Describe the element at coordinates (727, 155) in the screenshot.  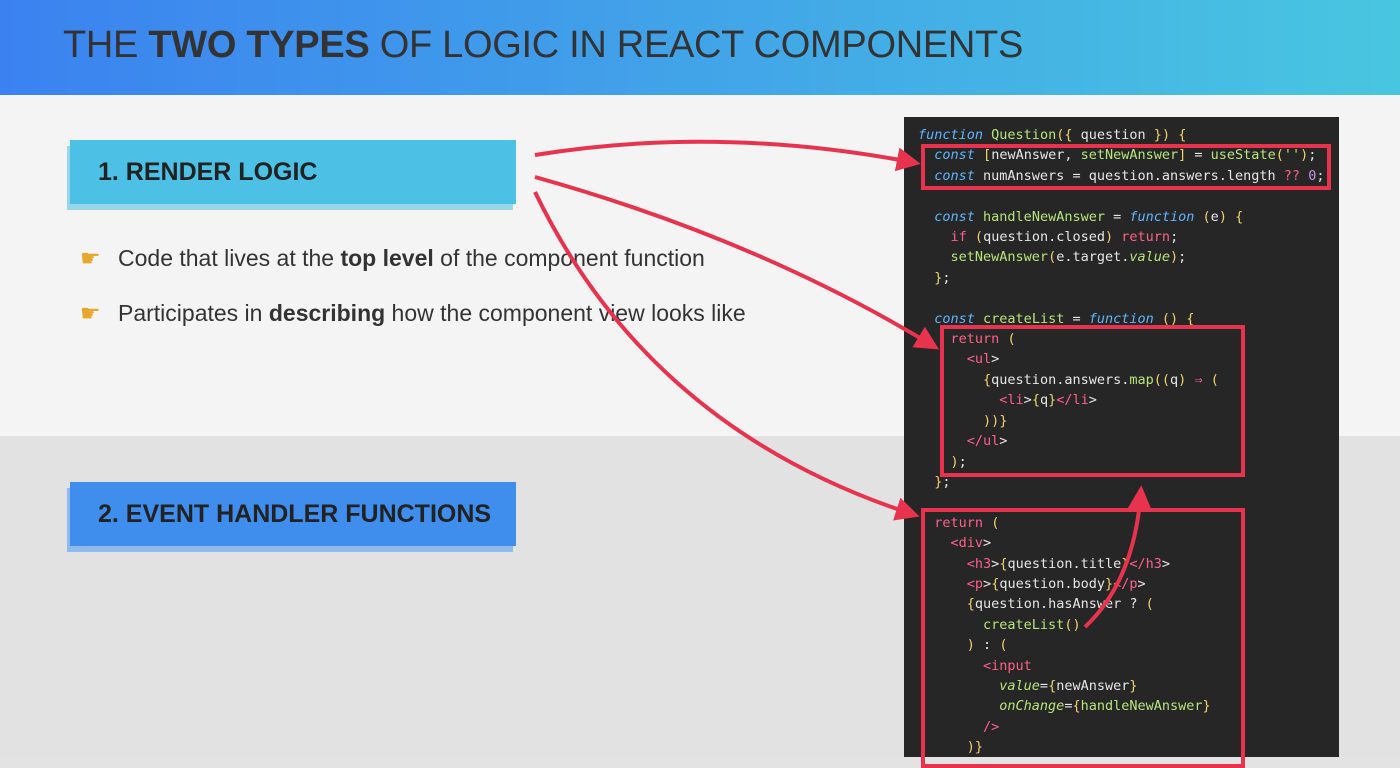
I see `arrow-to-state` at that location.